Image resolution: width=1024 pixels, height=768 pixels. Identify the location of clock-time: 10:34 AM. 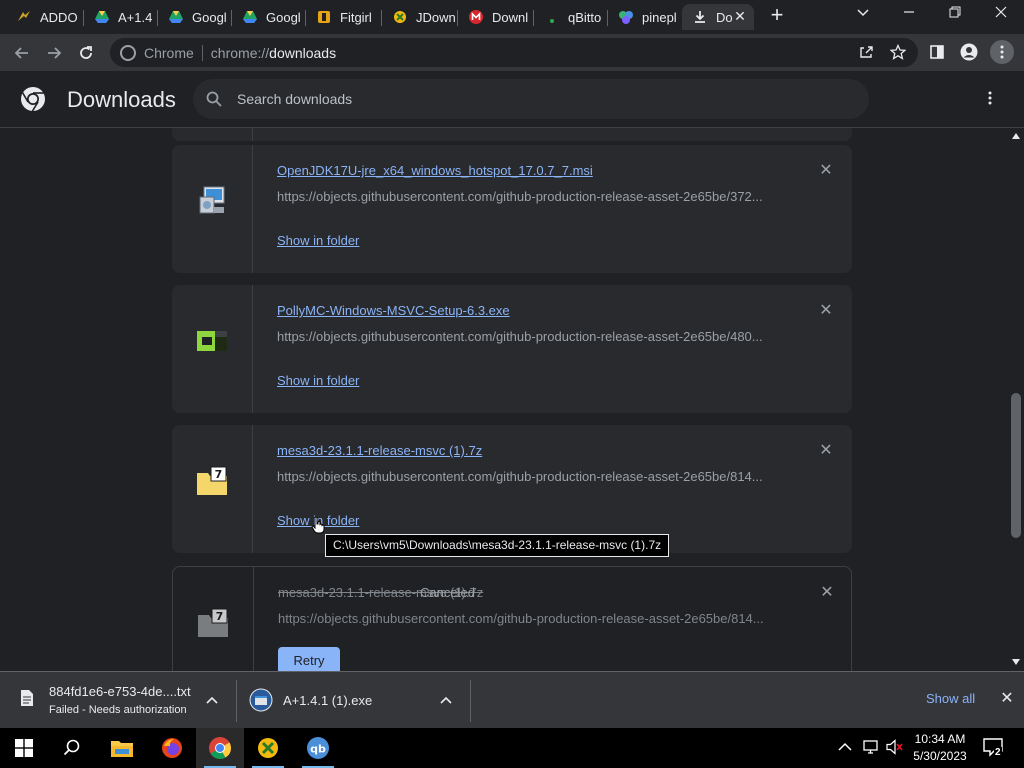
(940, 739).